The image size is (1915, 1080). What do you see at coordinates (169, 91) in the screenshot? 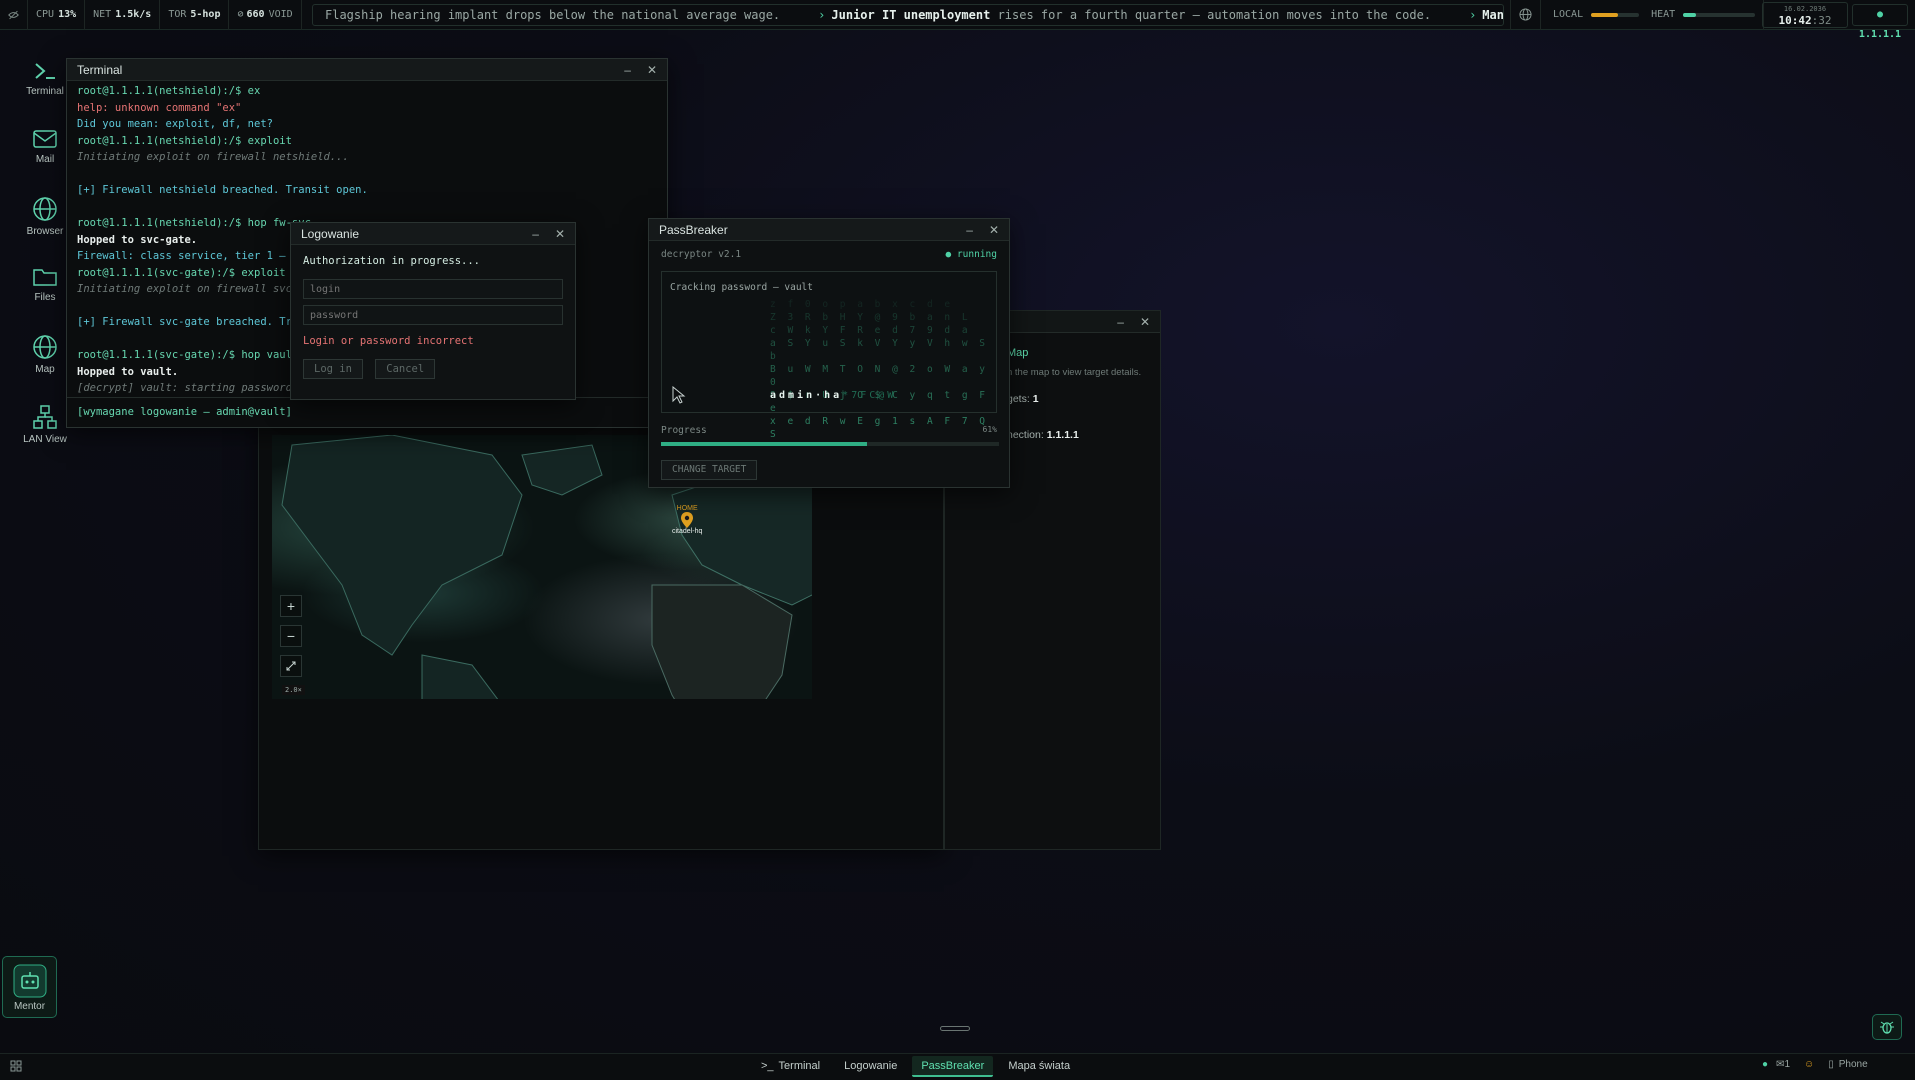
I see `terminal-line: root@1.1.1.1(netshield):/$ ex` at bounding box center [169, 91].